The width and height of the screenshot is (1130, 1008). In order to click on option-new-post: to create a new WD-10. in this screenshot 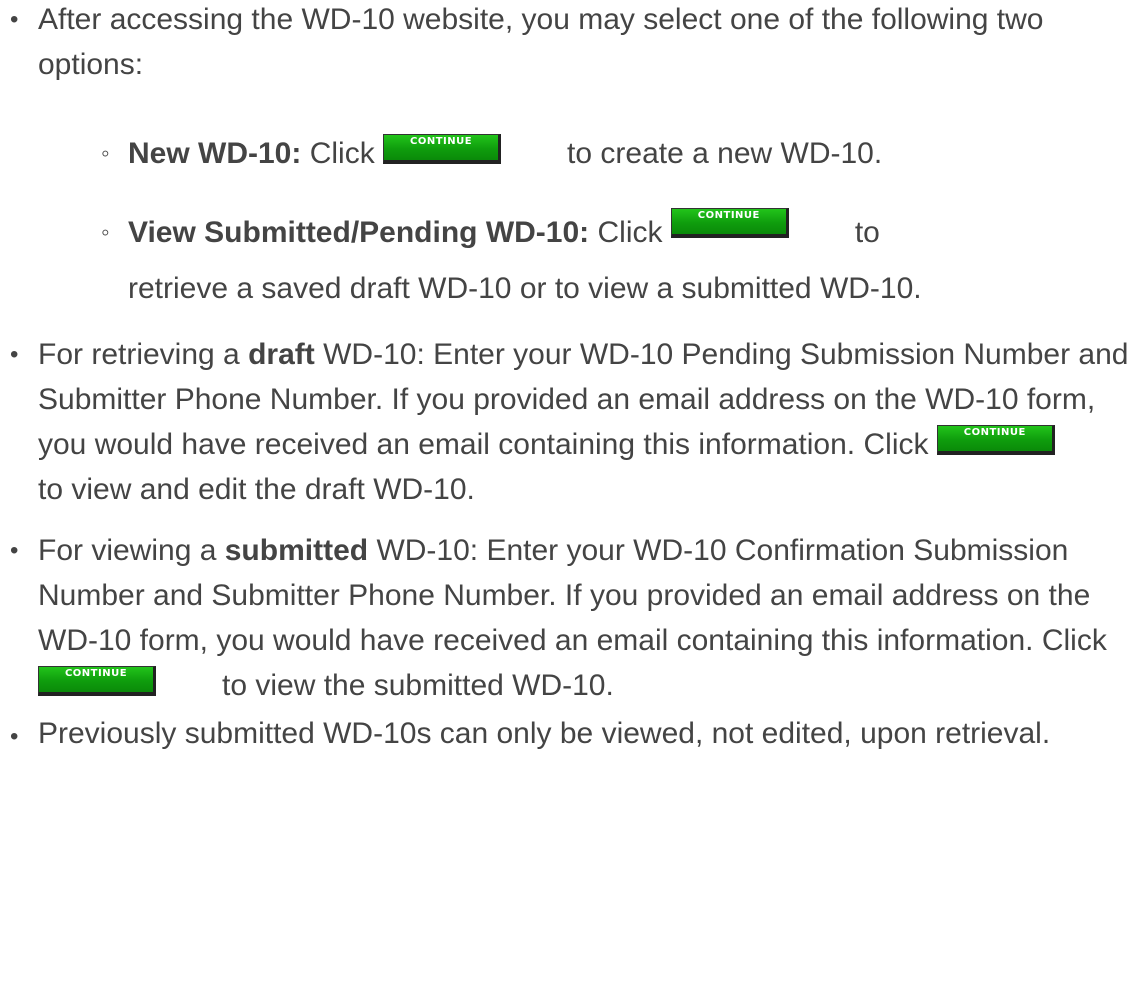, I will do `click(725, 153)`.